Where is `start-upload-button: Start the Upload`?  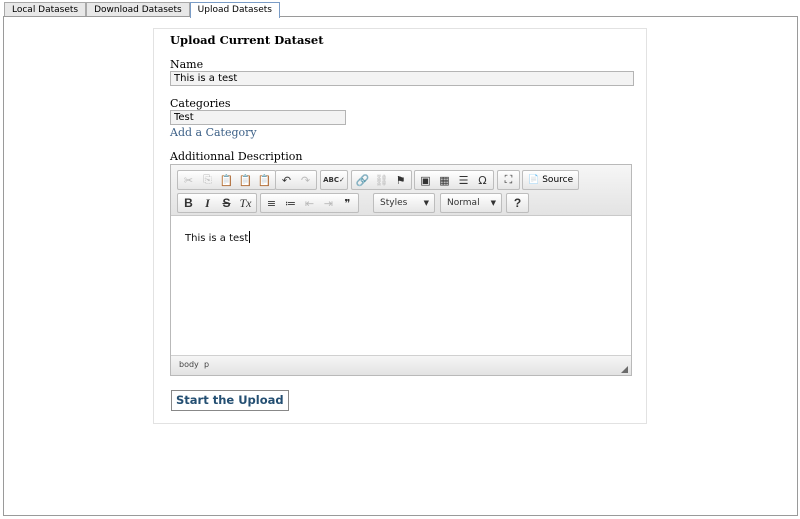 start-upload-button: Start the Upload is located at coordinates (230, 400).